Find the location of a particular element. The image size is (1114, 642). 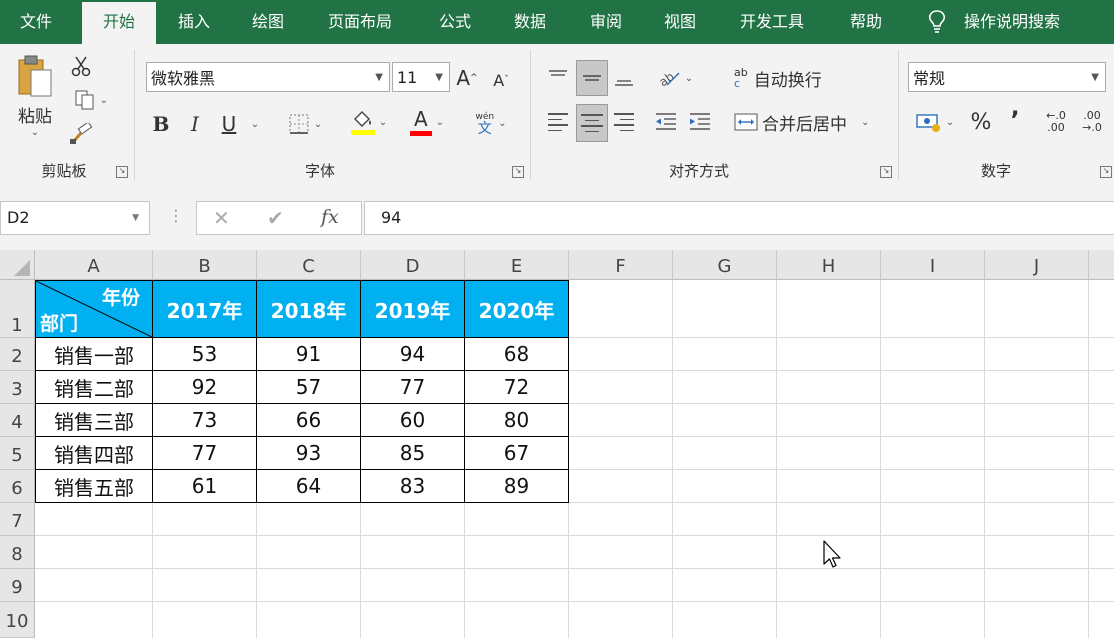

number-launcher-icon: ↘ is located at coordinates (1106, 172).